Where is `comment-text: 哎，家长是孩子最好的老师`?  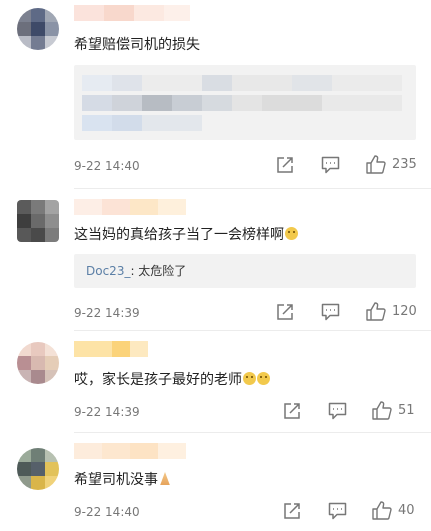
comment-text: 哎，家长是孩子最好的老师 is located at coordinates (172, 380).